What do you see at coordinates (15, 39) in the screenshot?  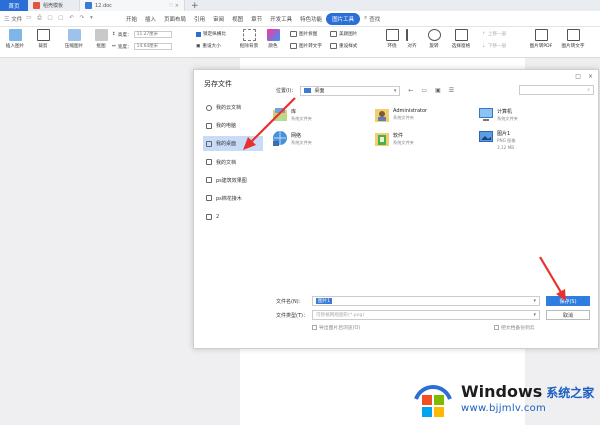 I see `insert-image-button: 插入图片` at bounding box center [15, 39].